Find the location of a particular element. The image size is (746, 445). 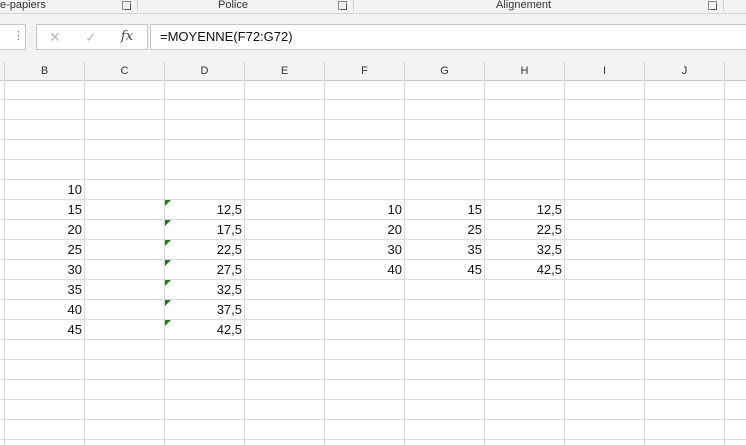

cell-G: 35 is located at coordinates (444, 250).